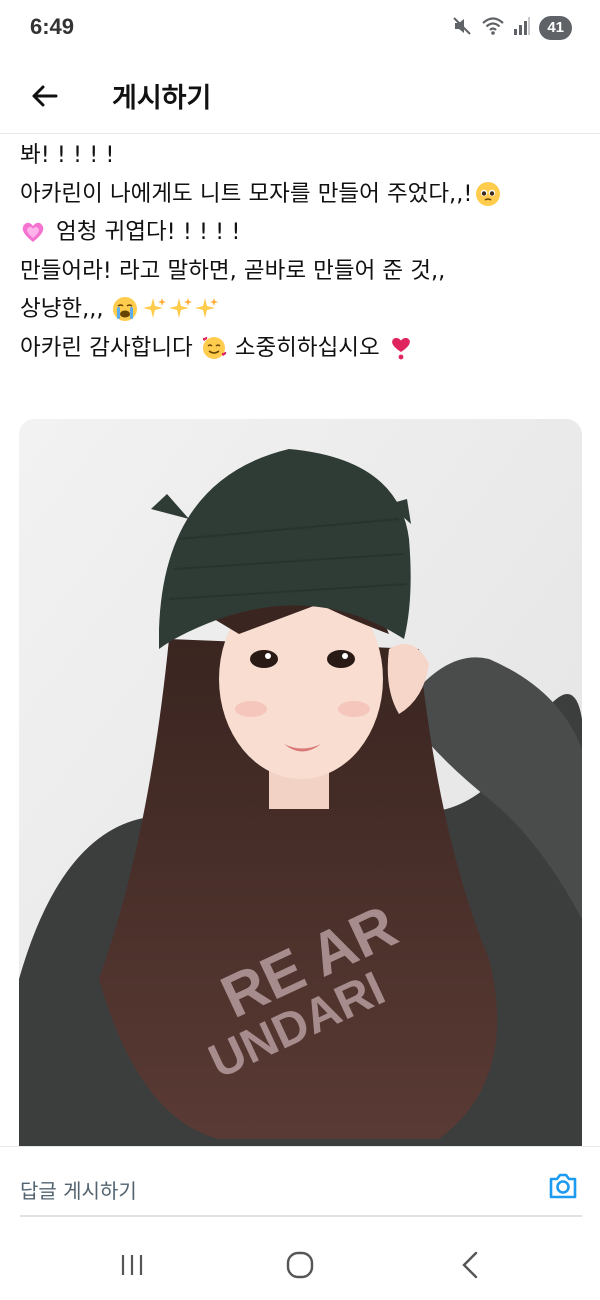 The height and width of the screenshot is (1300, 600). I want to click on reply-underline, so click(301, 1216).